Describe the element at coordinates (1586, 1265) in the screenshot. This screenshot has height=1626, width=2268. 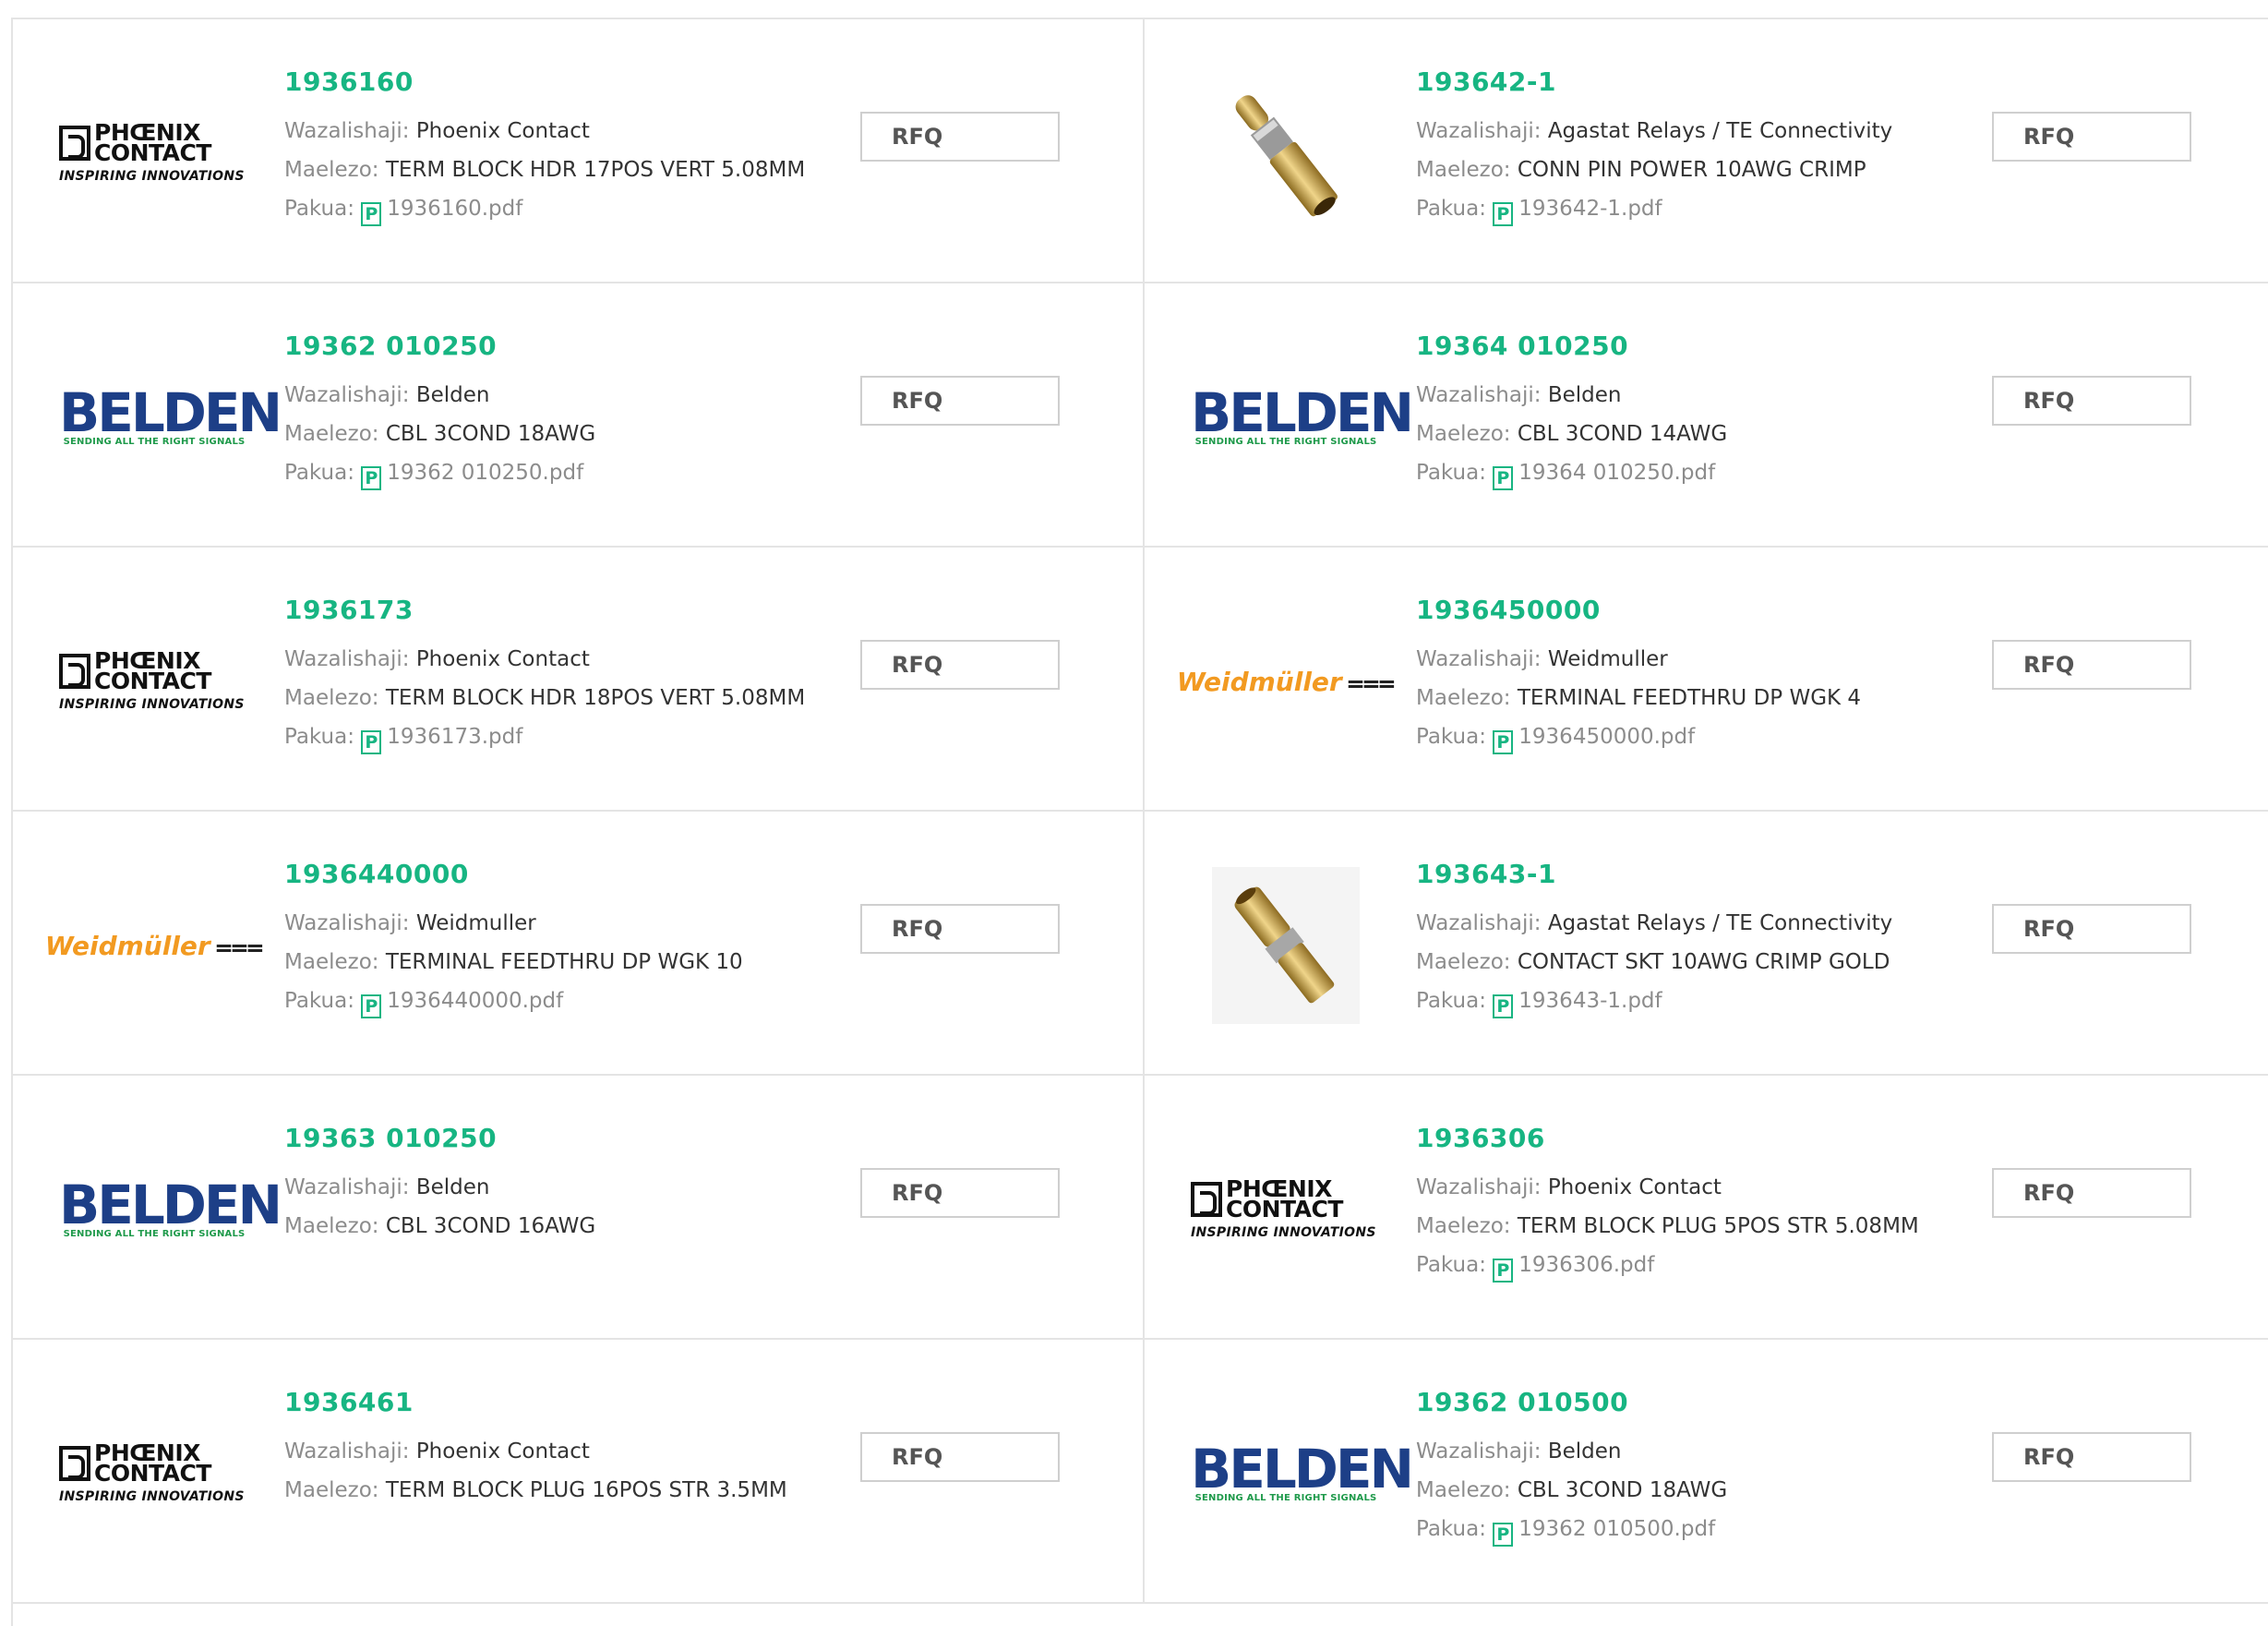
I see `datasheet-filename: 1936306.pdf` at that location.